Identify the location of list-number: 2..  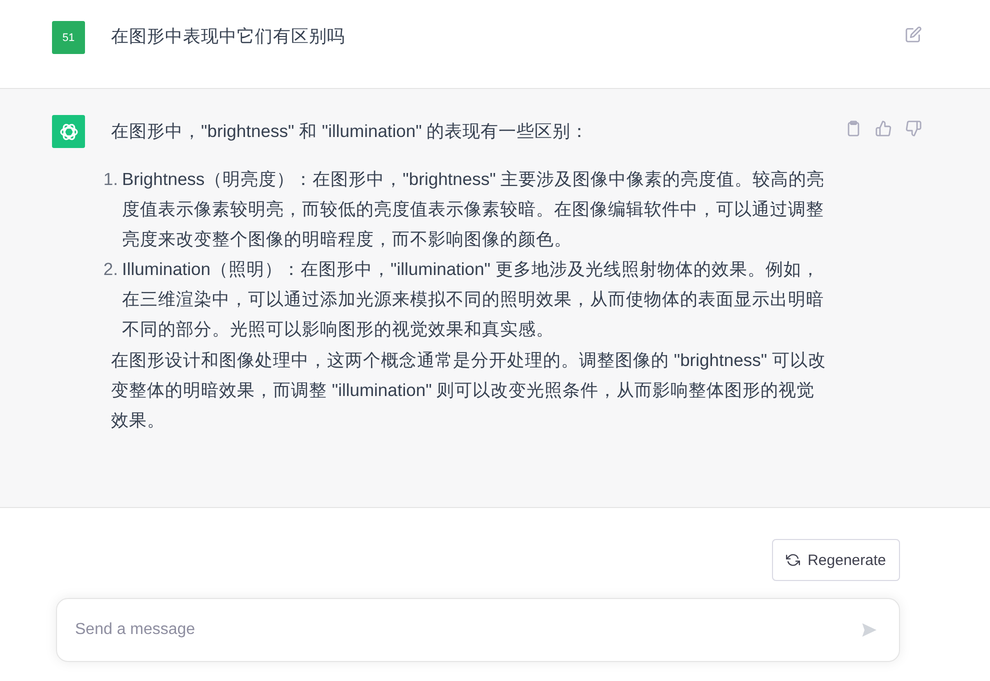
(110, 269).